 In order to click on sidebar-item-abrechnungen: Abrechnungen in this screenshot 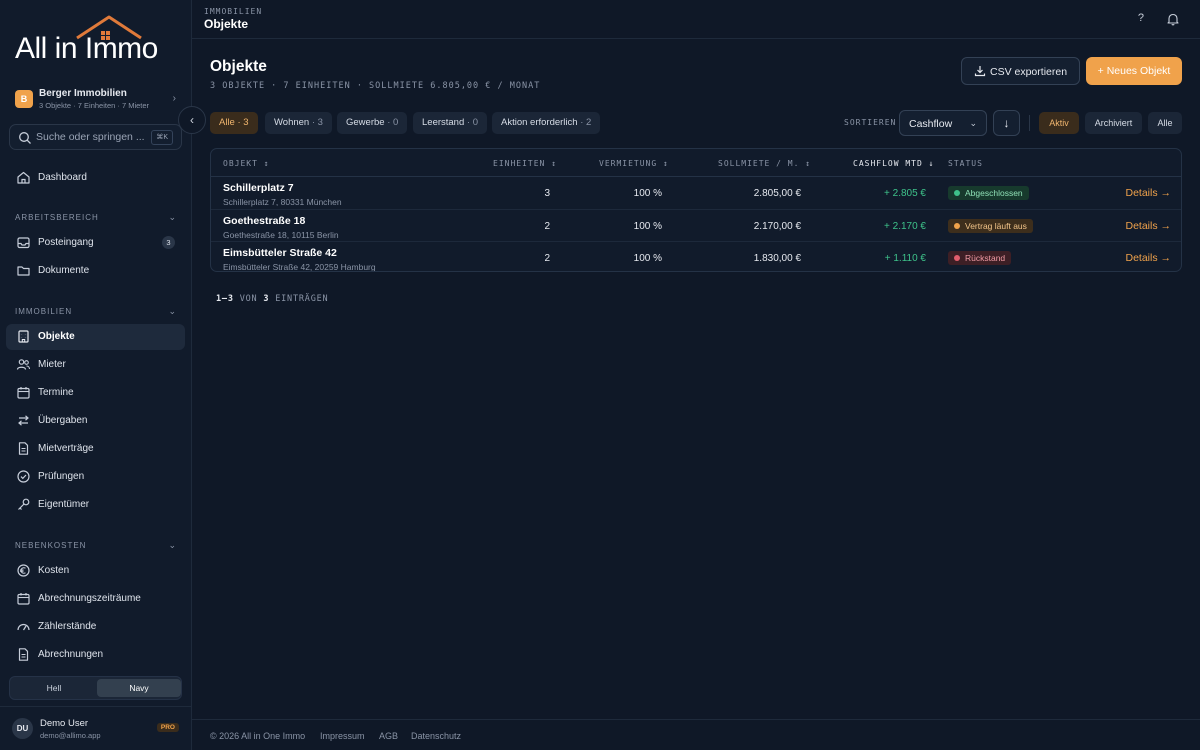, I will do `click(95, 655)`.